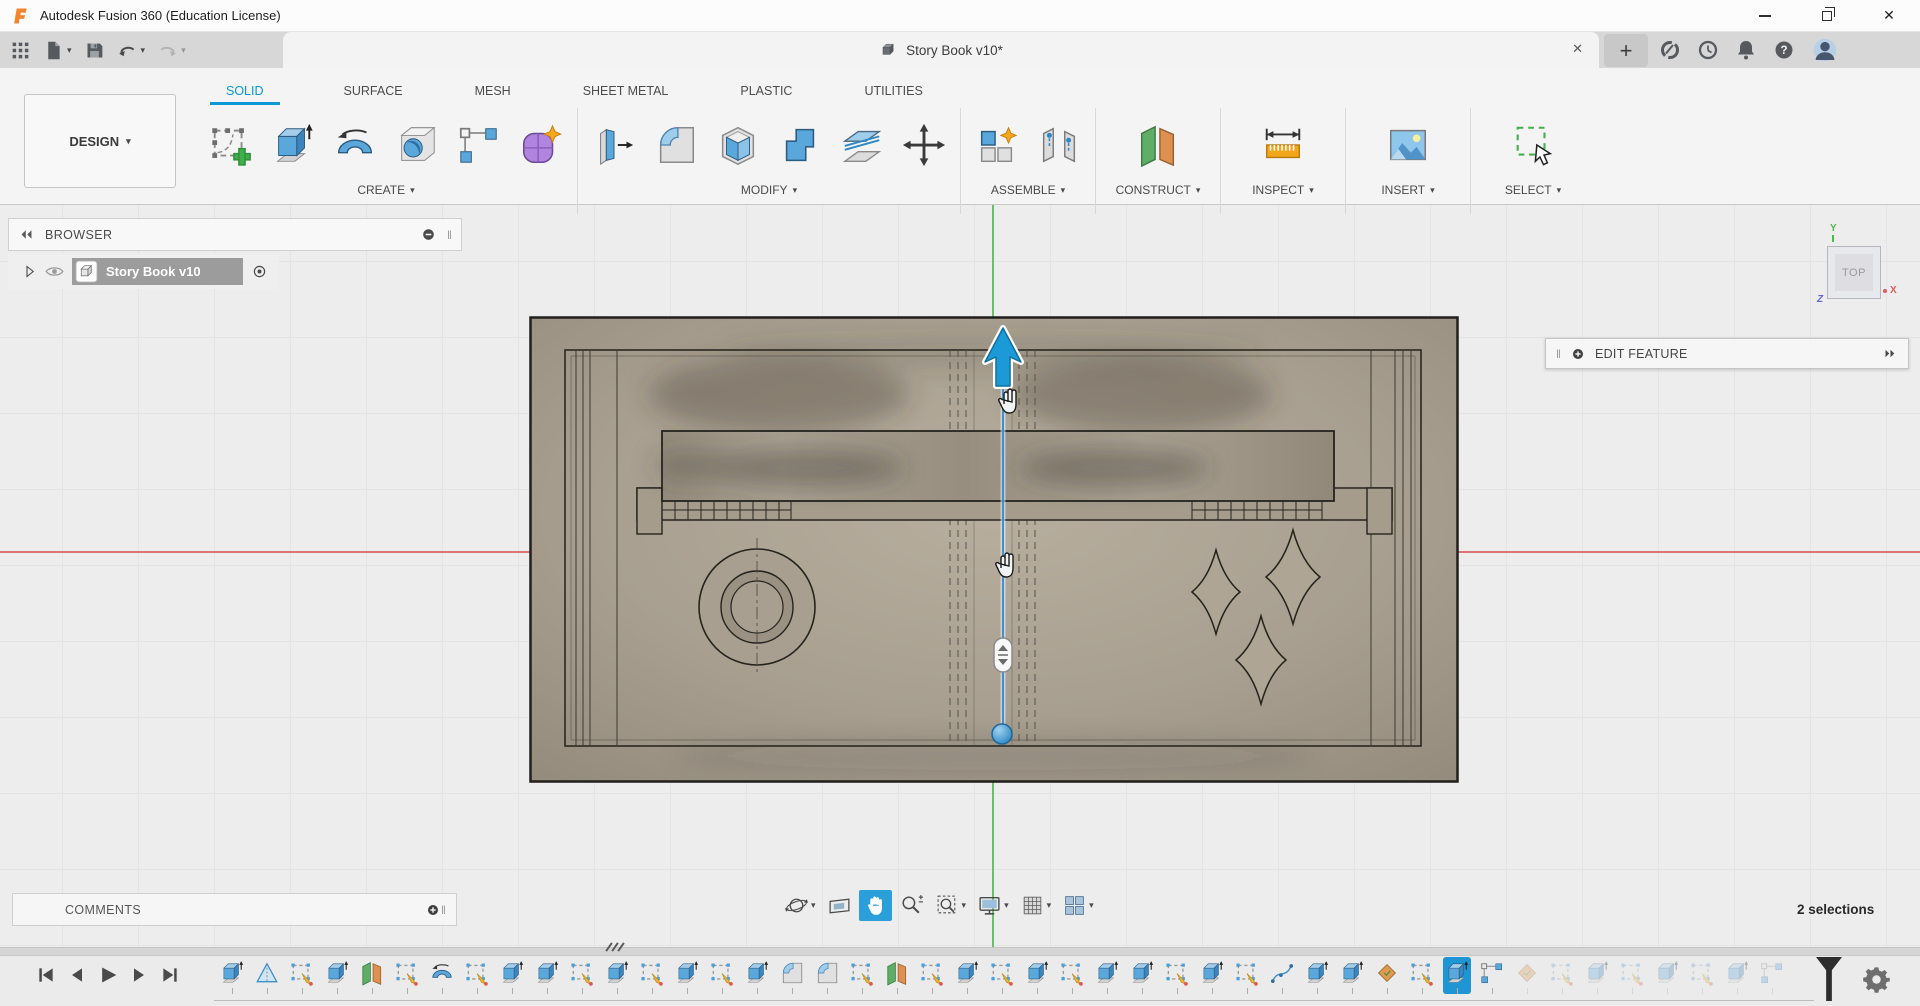  Describe the element at coordinates (1282, 975) in the screenshot. I see `timeline-feature-spline` at that location.